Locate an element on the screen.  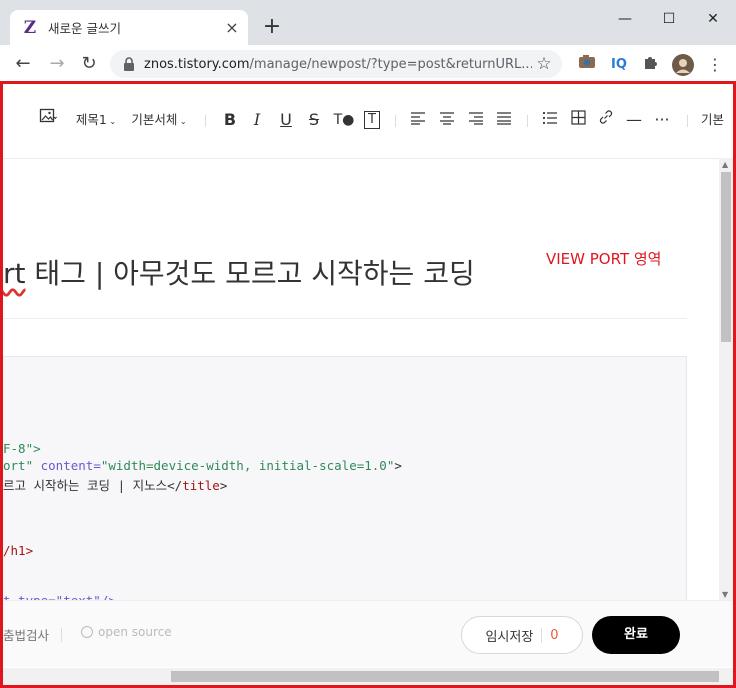
code-fragment: title is located at coordinates (201, 485).